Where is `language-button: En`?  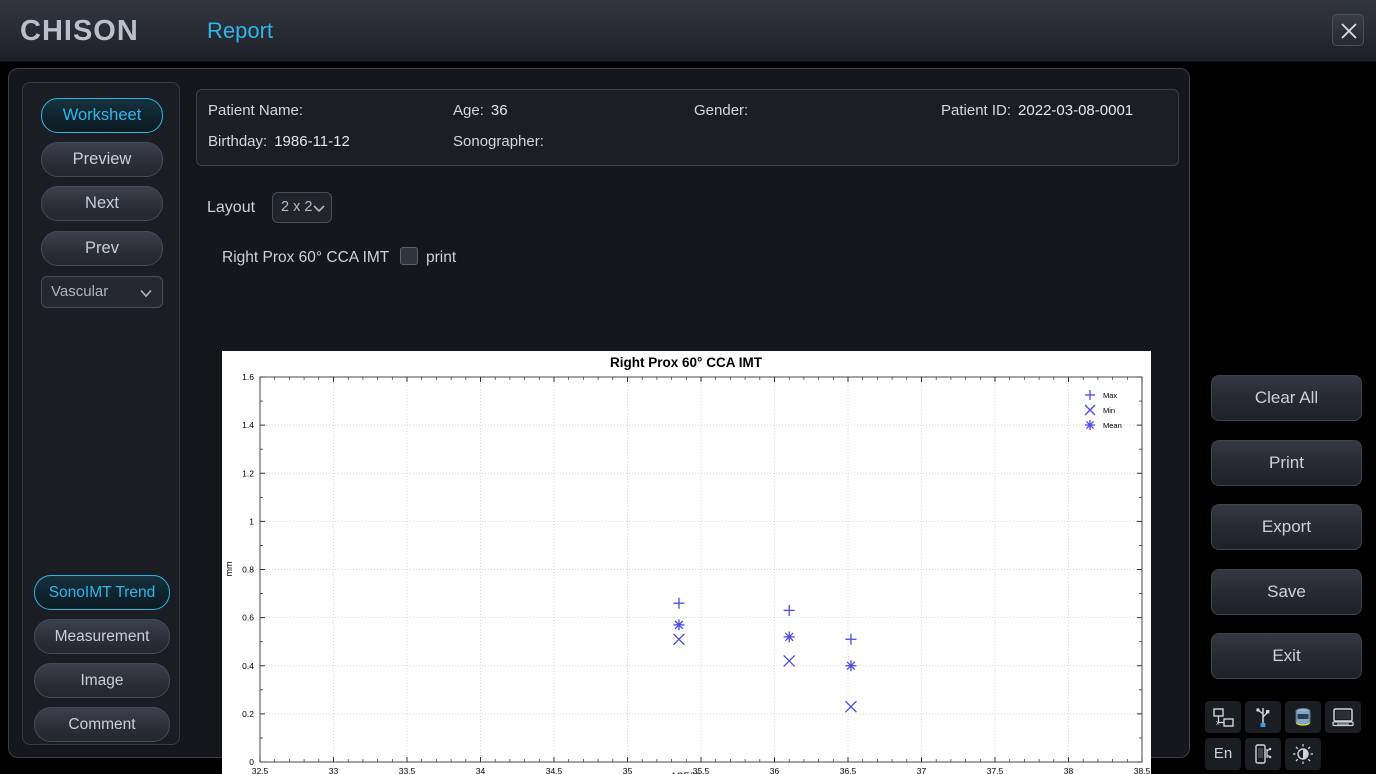 language-button: En is located at coordinates (1223, 754).